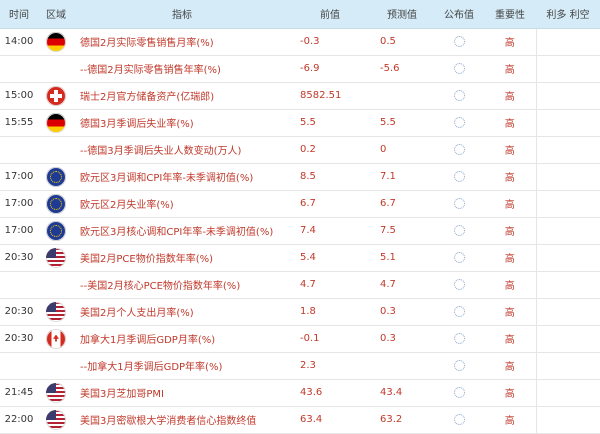  Describe the element at coordinates (402, 393) in the screenshot. I see `event-forecast: 43.4` at that location.